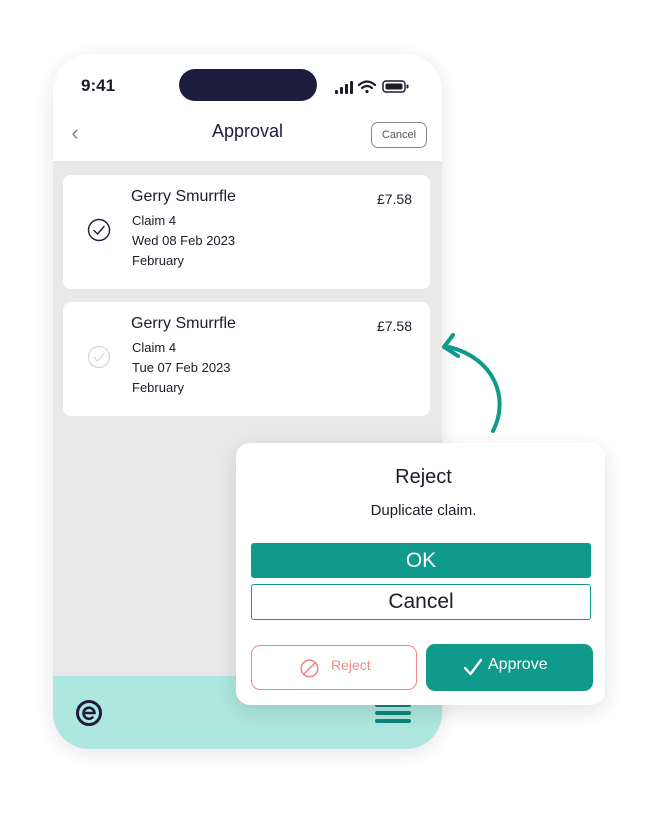 The image size is (665, 817). What do you see at coordinates (247, 107) in the screenshot?
I see `header: 9:41 ‹ Approval Cancel` at bounding box center [247, 107].